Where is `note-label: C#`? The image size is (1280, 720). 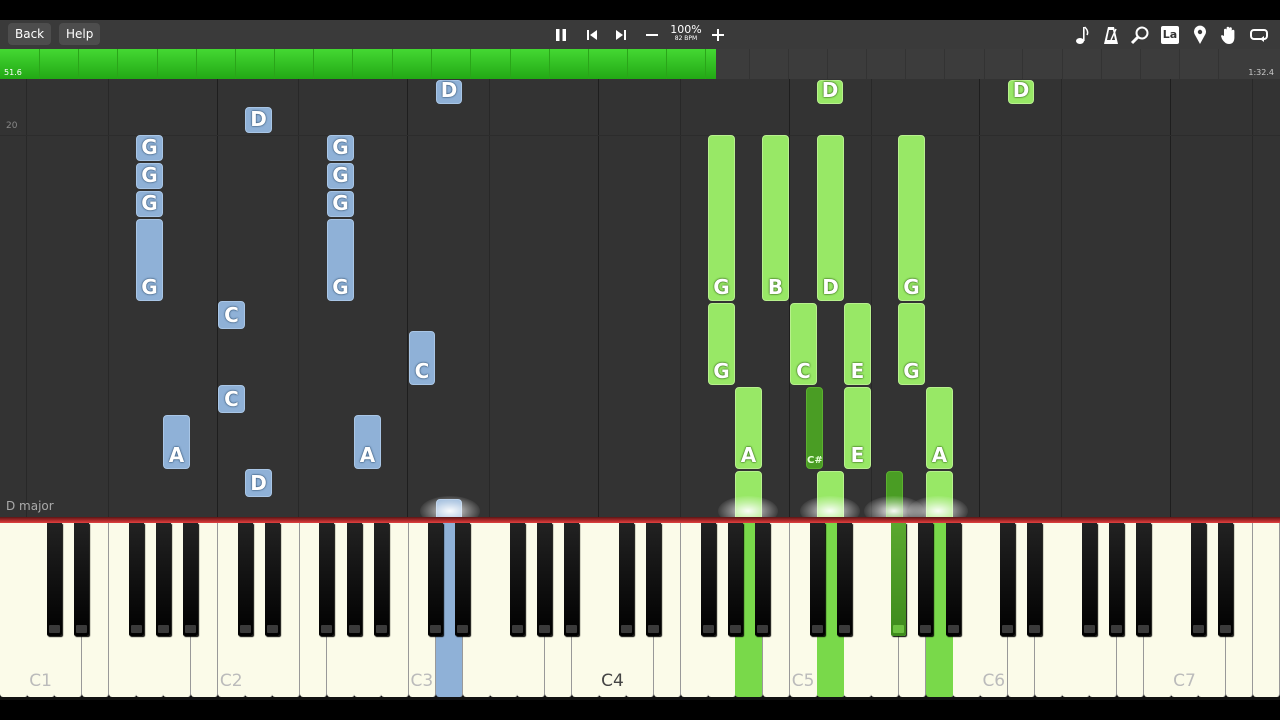 note-label: C# is located at coordinates (815, 460).